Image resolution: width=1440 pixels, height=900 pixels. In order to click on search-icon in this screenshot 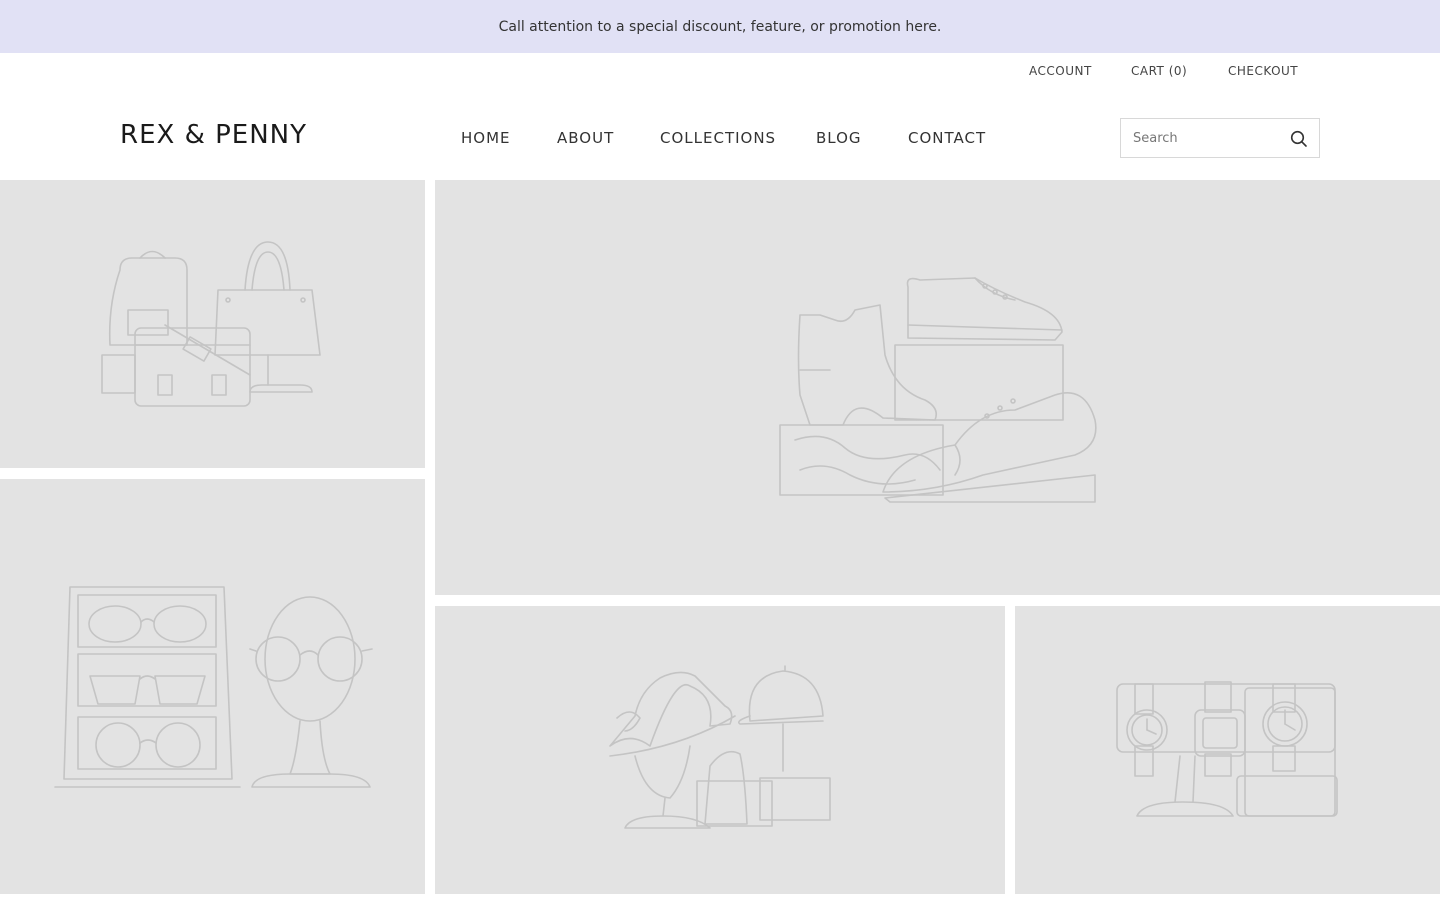, I will do `click(1299, 139)`.